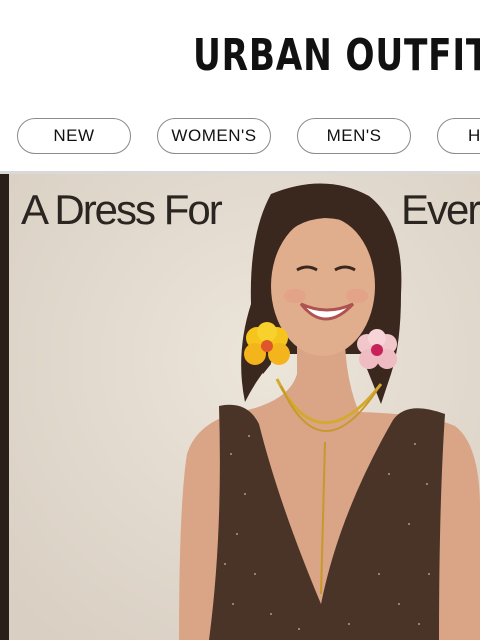  I want to click on hero-headline-left: A Dress For, so click(122, 209).